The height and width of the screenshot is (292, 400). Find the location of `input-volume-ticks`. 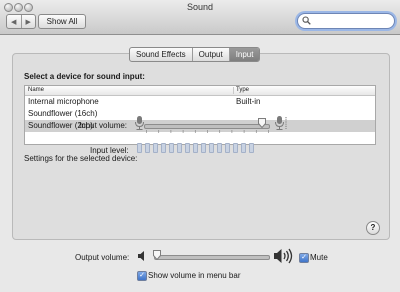

input-volume-ticks is located at coordinates (207, 131).